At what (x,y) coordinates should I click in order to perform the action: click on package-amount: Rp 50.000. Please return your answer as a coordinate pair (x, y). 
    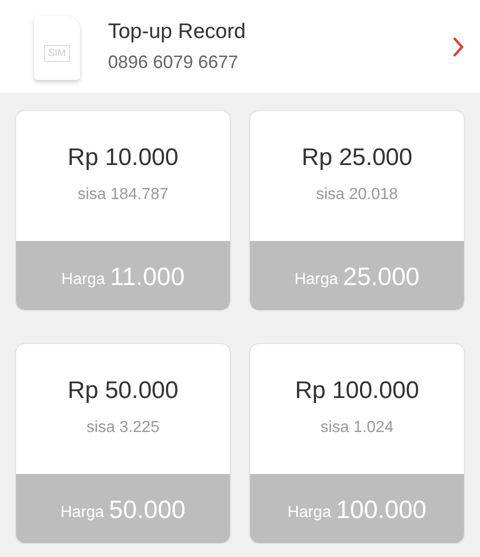
    Looking at the image, I should click on (123, 391).